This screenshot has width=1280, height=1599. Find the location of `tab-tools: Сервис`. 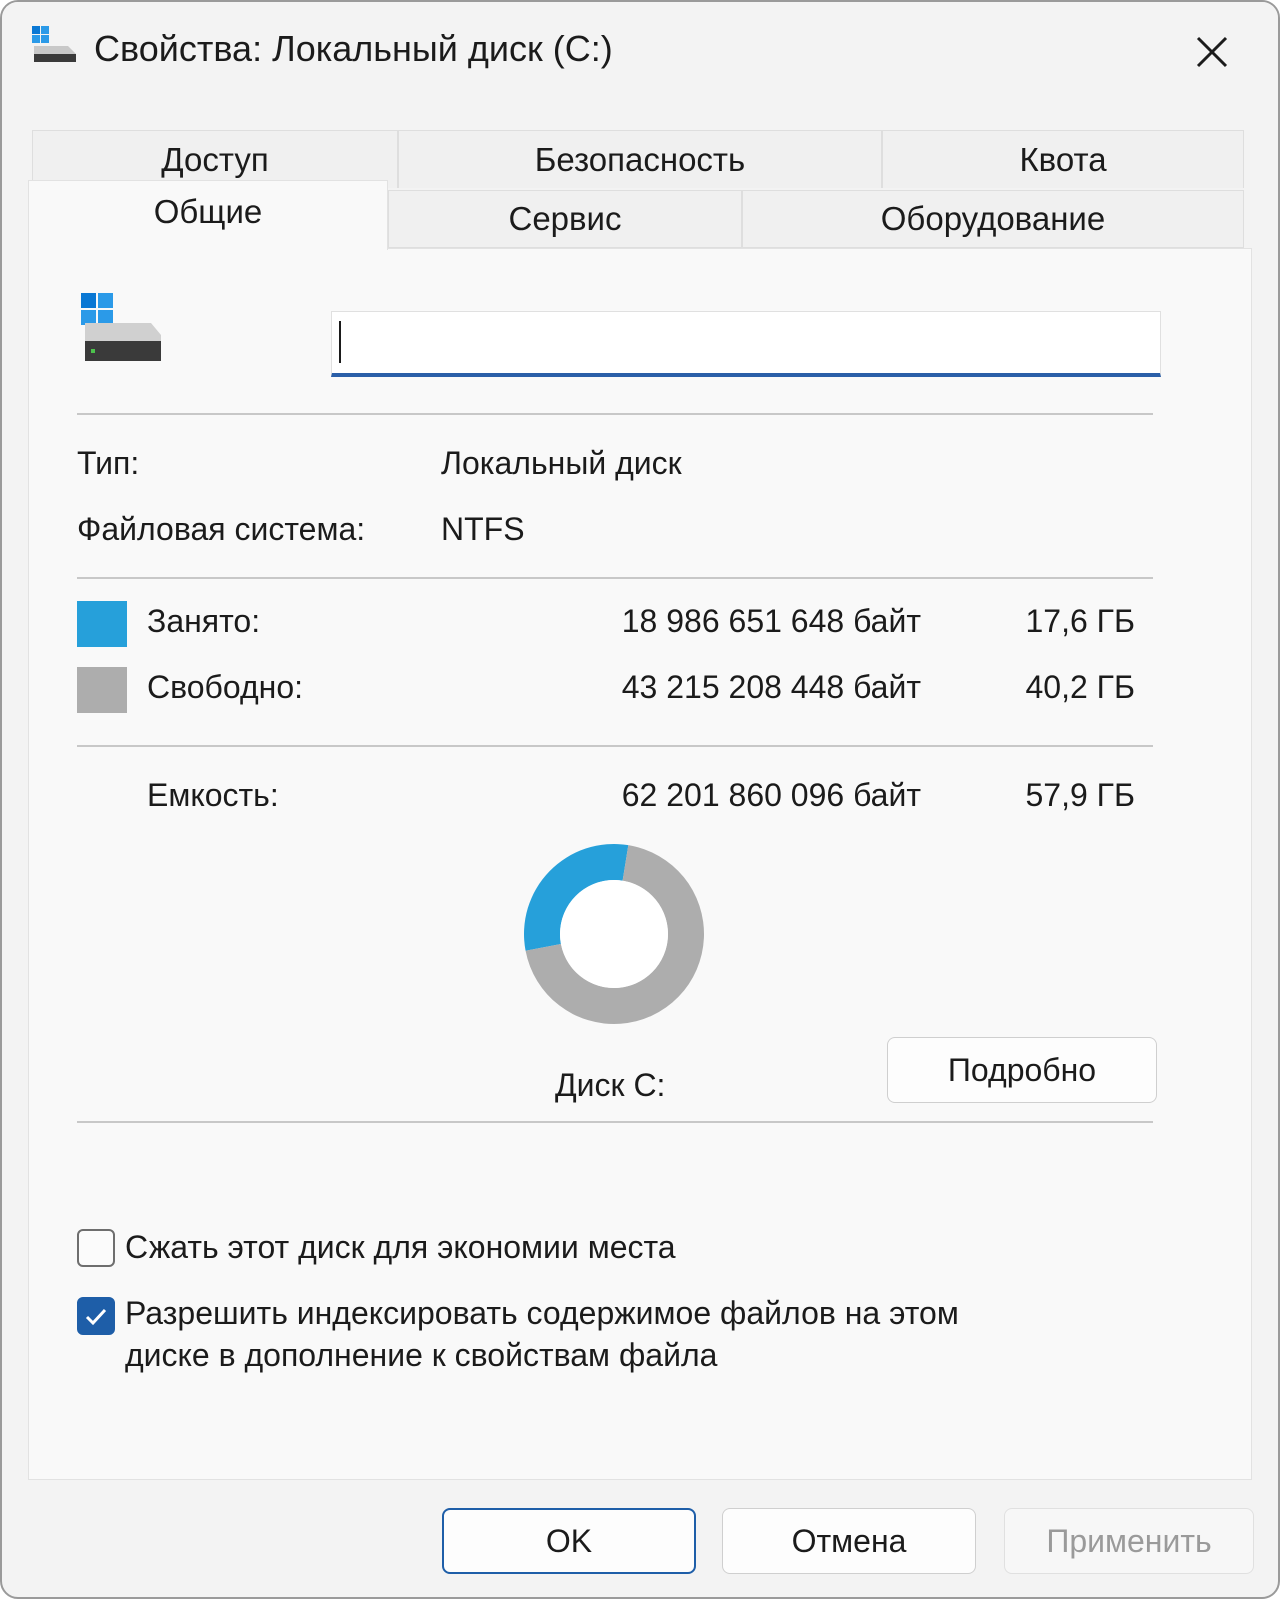

tab-tools: Сервис is located at coordinates (565, 219).